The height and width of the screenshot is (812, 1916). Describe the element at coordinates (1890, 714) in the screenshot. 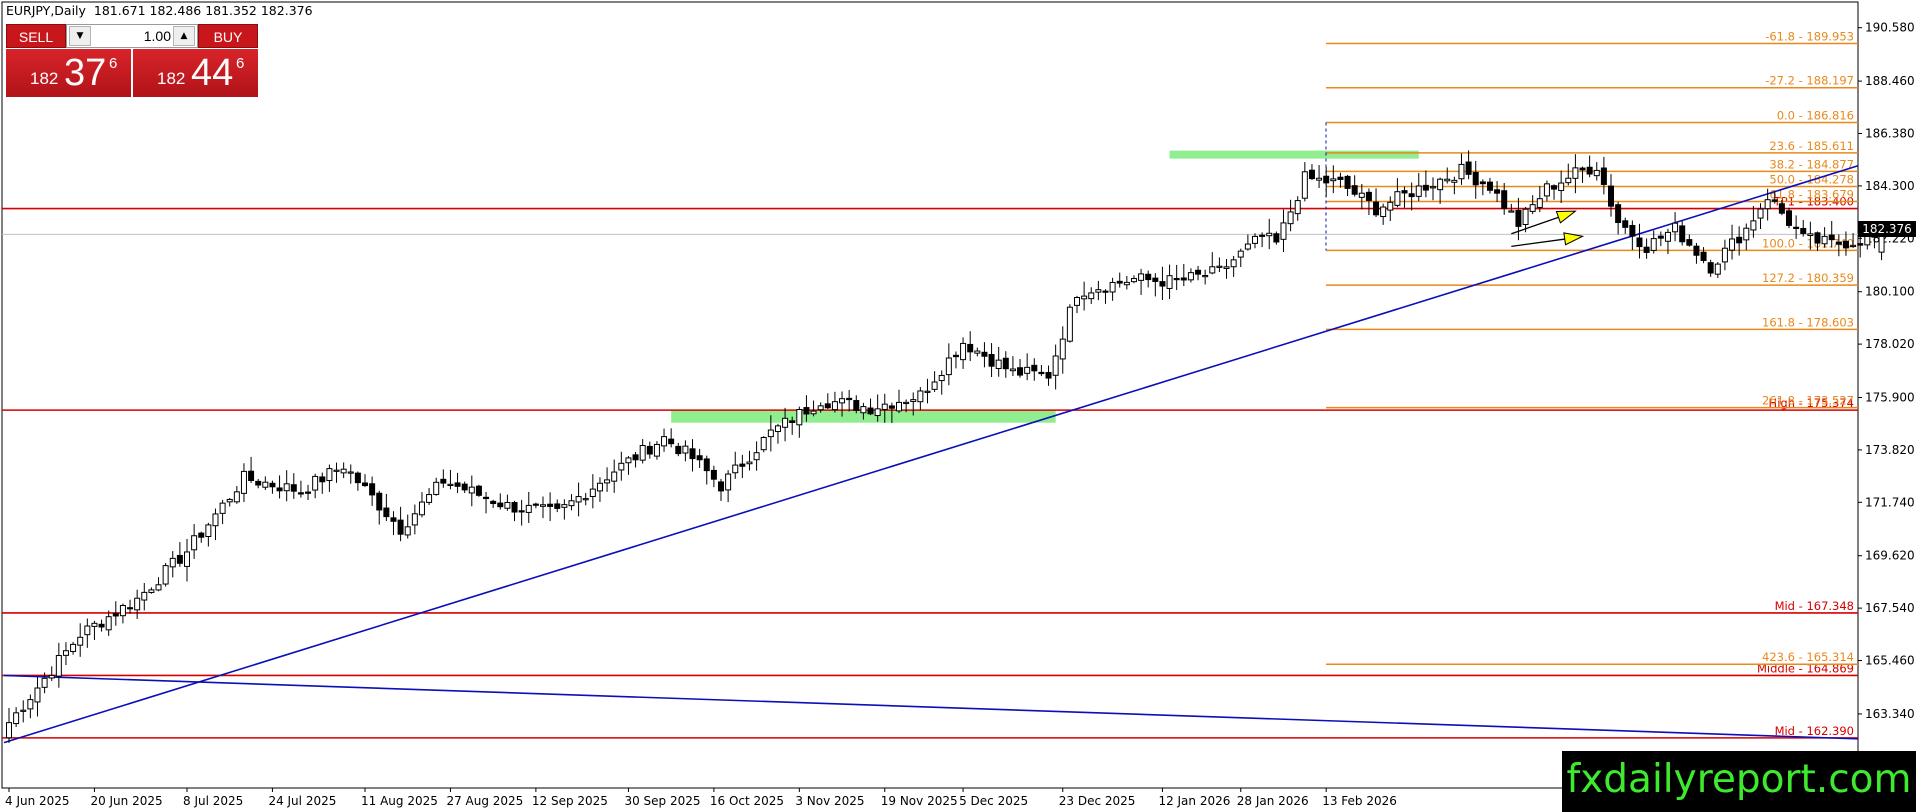

I see `y-tick-label: 163.340` at that location.